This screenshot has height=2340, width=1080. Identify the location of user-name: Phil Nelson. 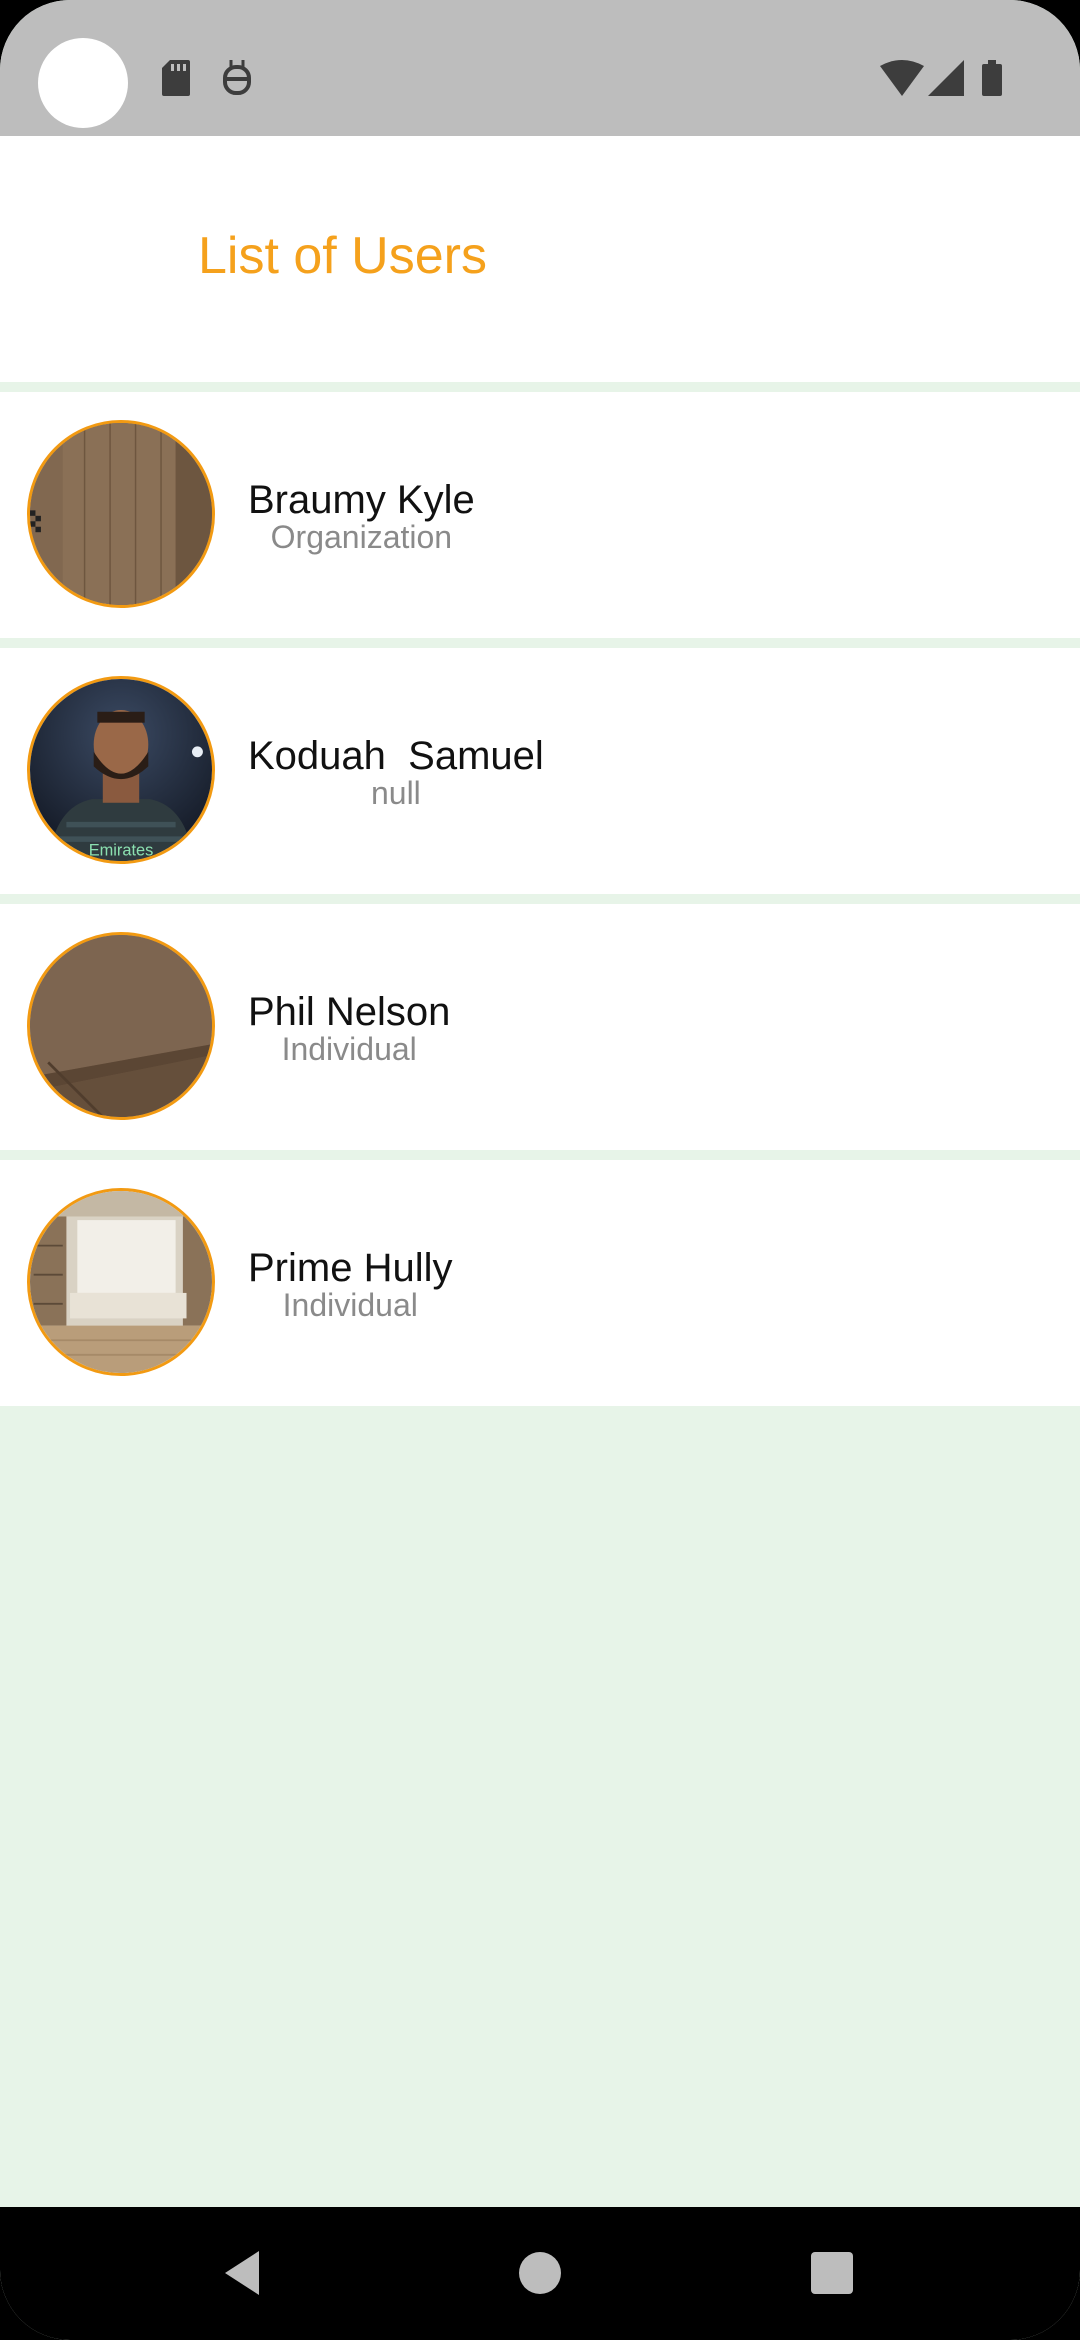
(349, 1012).